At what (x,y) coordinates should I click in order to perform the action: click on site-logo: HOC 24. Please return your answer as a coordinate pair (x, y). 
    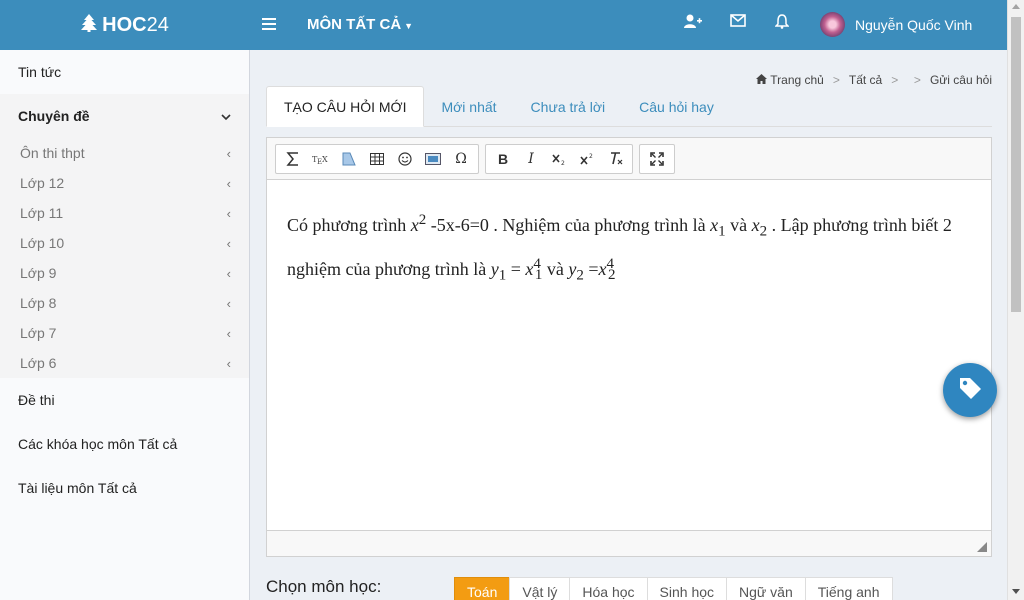
    Looking at the image, I should click on (125, 25).